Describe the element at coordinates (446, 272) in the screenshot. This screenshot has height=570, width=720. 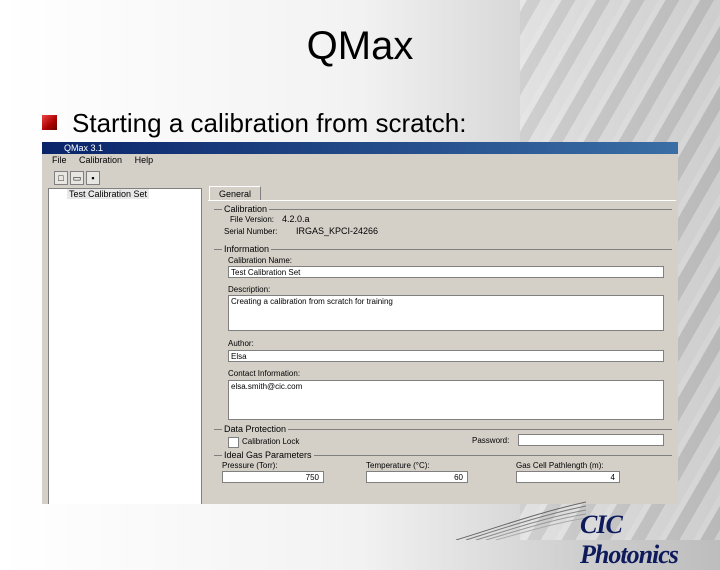
I see `calibration-name-field: Test Calibration Set` at that location.